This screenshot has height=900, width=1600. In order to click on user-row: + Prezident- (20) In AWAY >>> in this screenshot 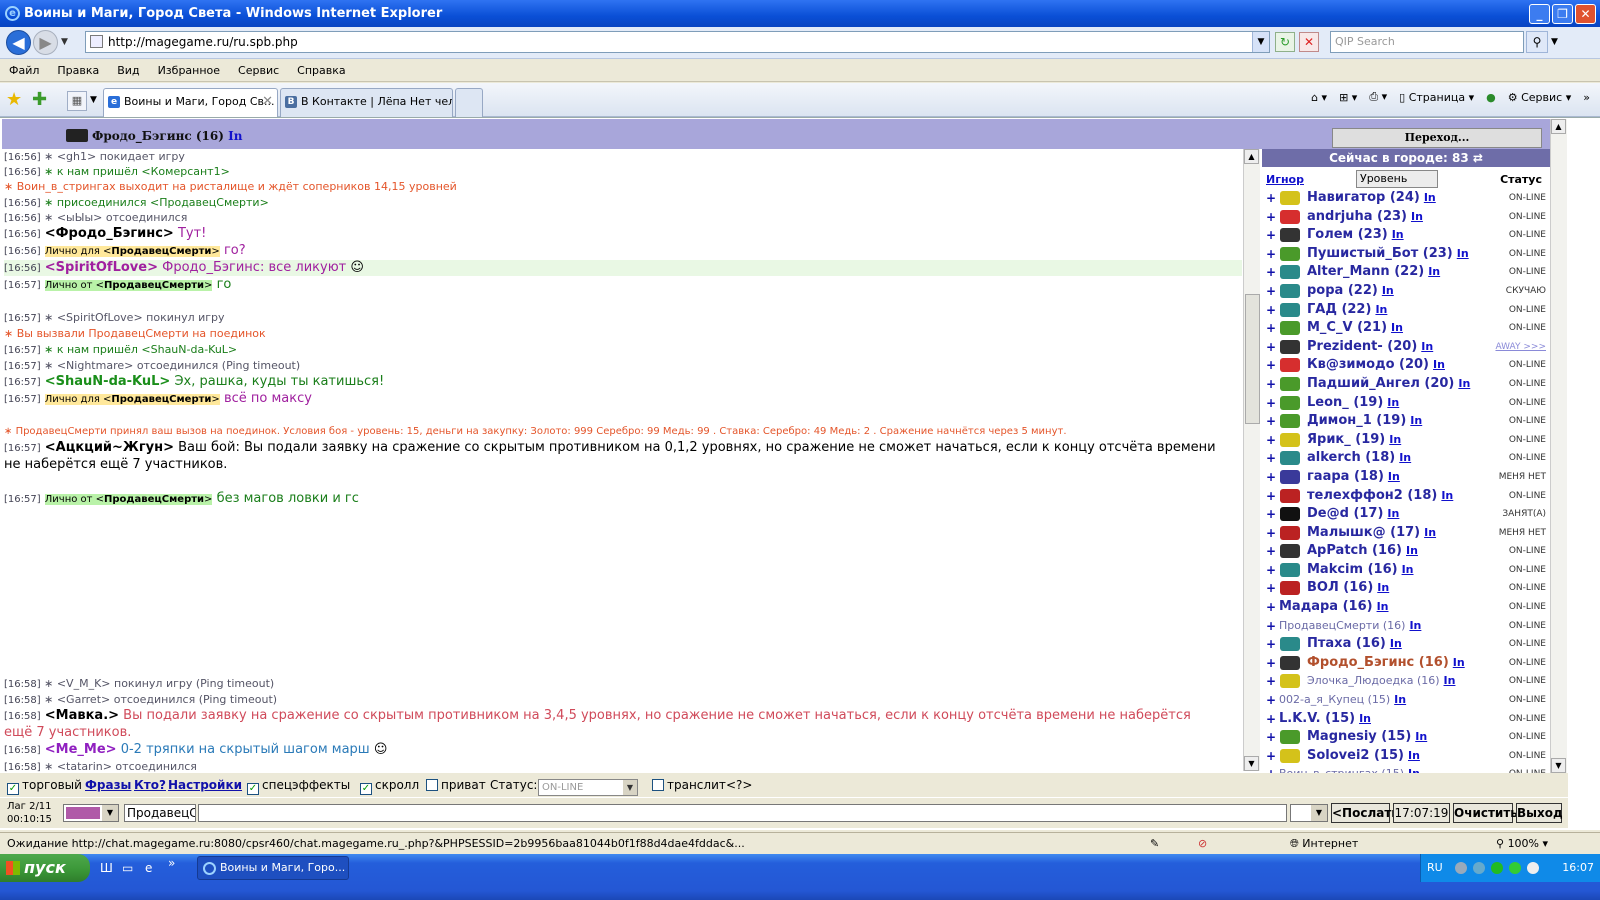, I will do `click(1406, 347)`.